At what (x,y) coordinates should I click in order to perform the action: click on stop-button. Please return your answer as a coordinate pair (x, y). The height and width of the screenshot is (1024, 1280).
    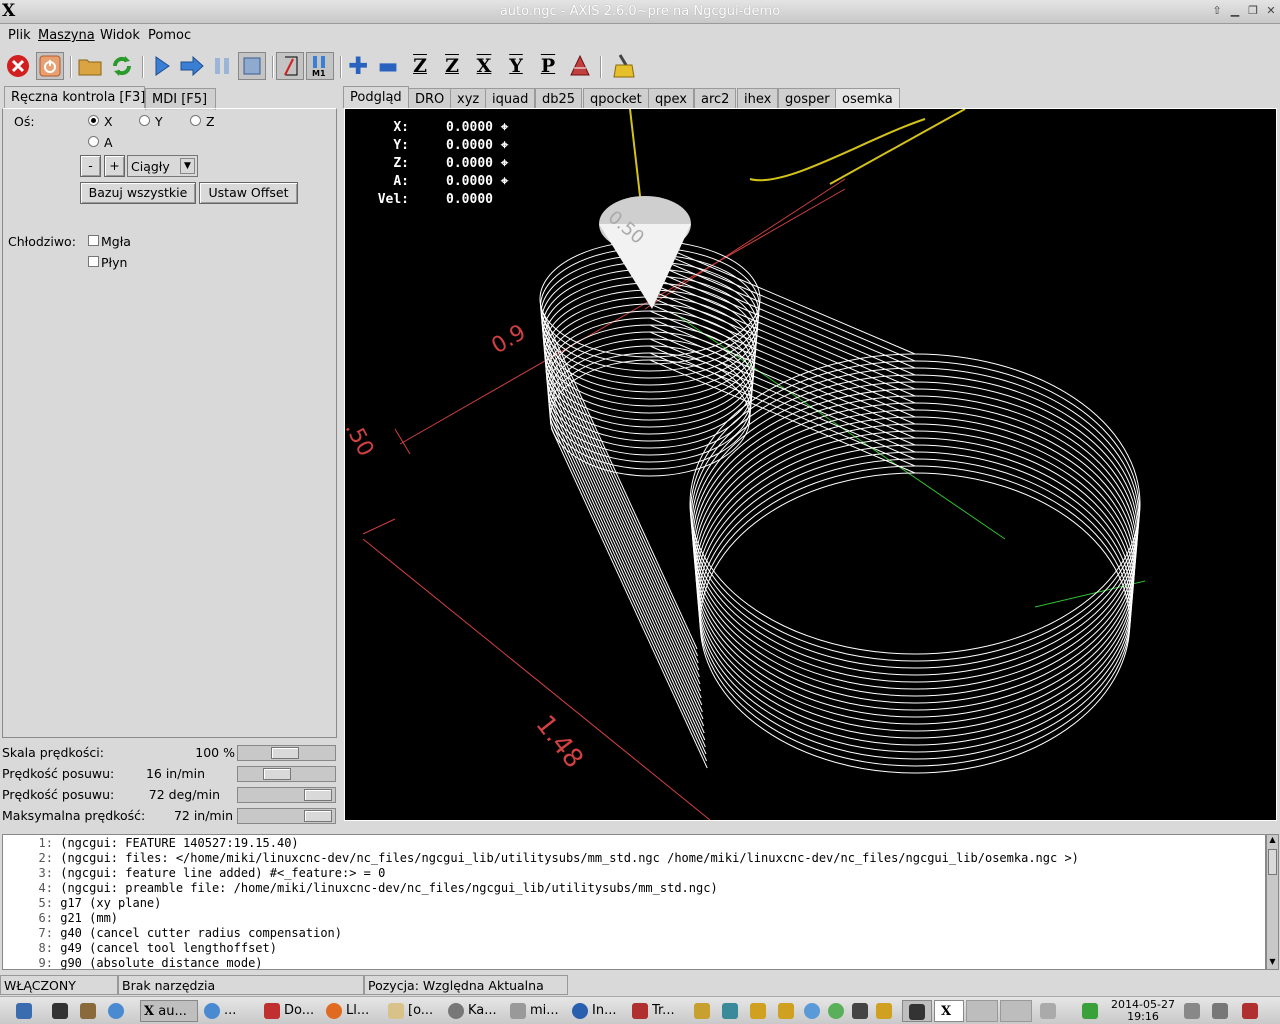
    Looking at the image, I should click on (252, 66).